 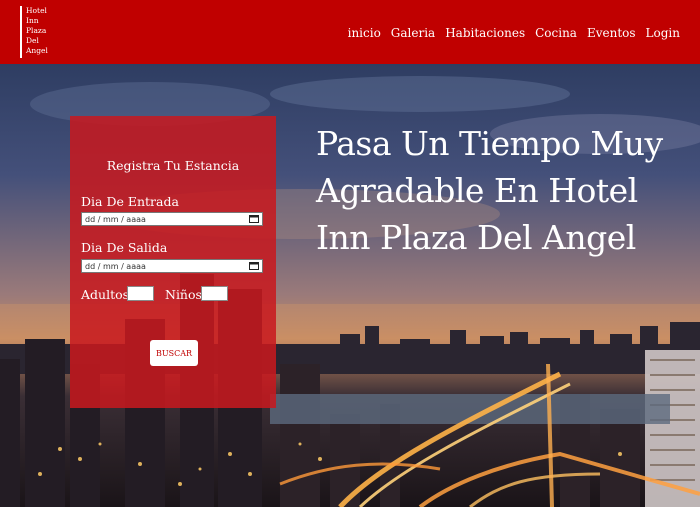 What do you see at coordinates (115, 219) in the screenshot?
I see `checkin-placeholder: dd / mm / aaaa` at bounding box center [115, 219].